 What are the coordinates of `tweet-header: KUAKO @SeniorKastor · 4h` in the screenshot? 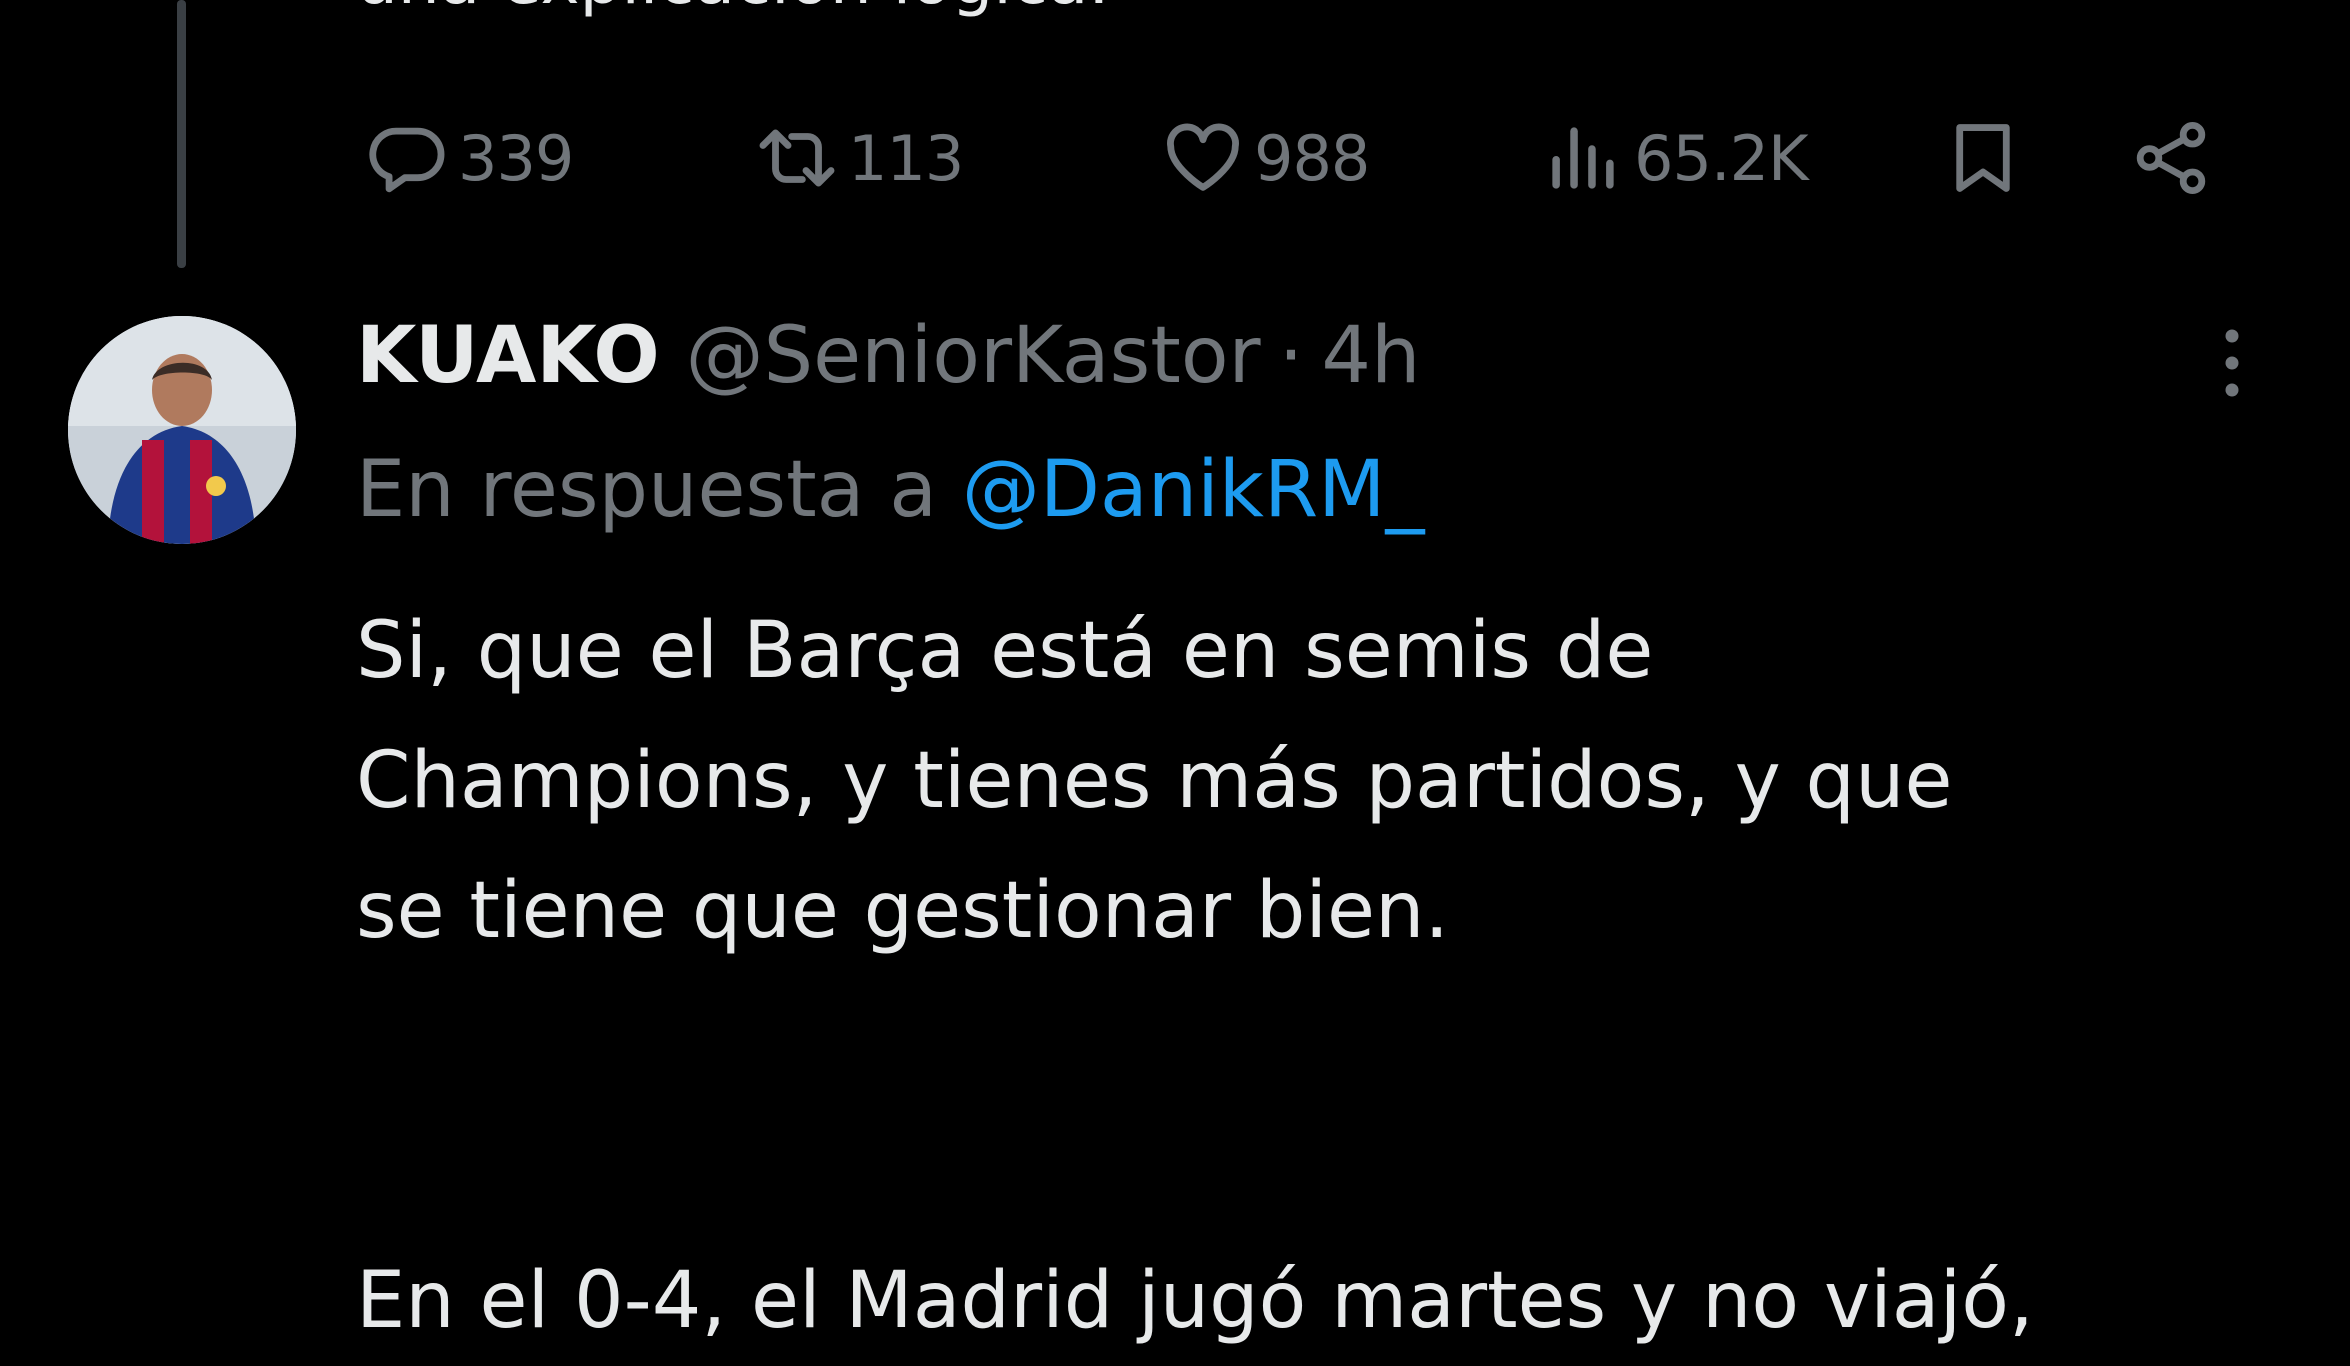 It's located at (888, 356).